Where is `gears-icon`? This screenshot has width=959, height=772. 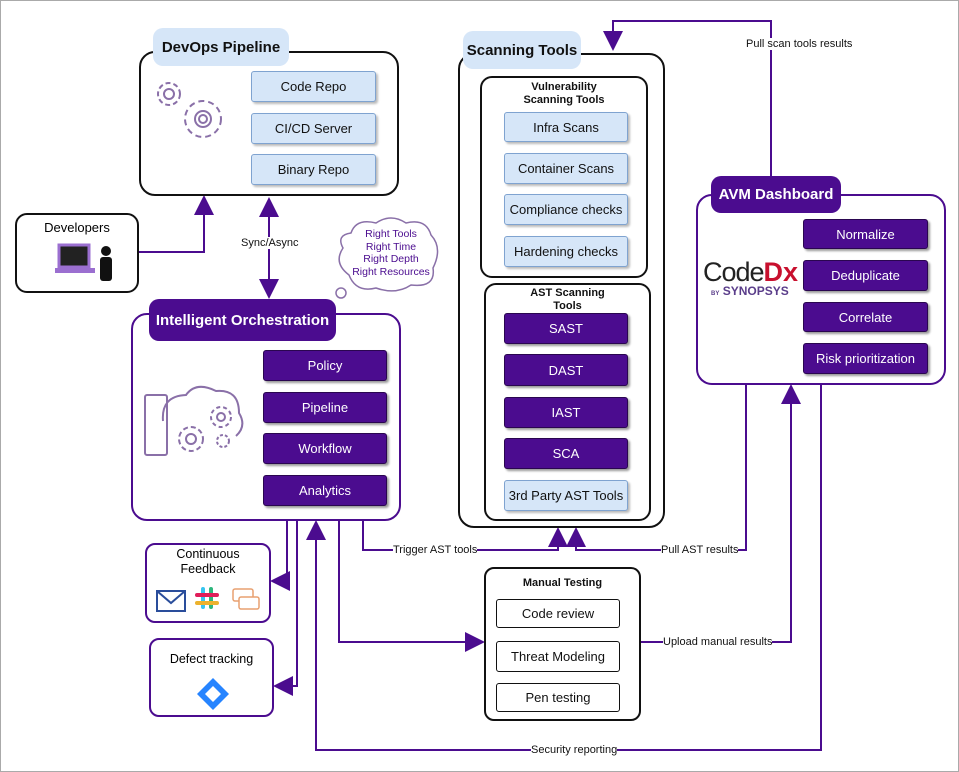 gears-icon is located at coordinates (189, 110).